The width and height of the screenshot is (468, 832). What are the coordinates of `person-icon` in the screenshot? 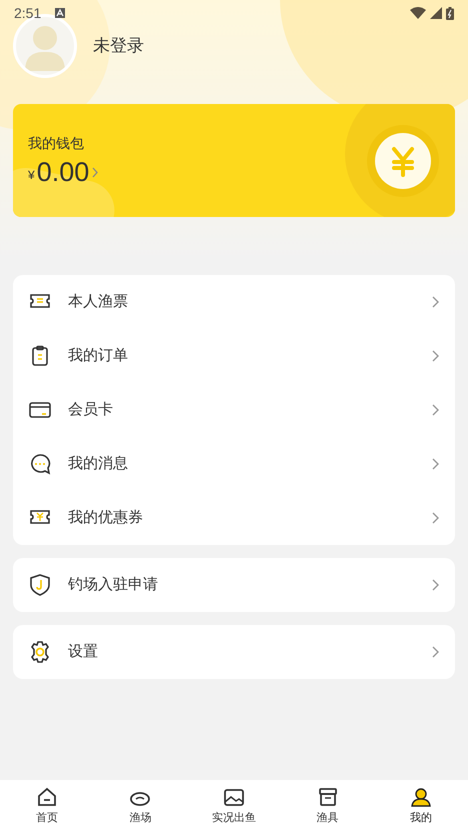 It's located at (421, 797).